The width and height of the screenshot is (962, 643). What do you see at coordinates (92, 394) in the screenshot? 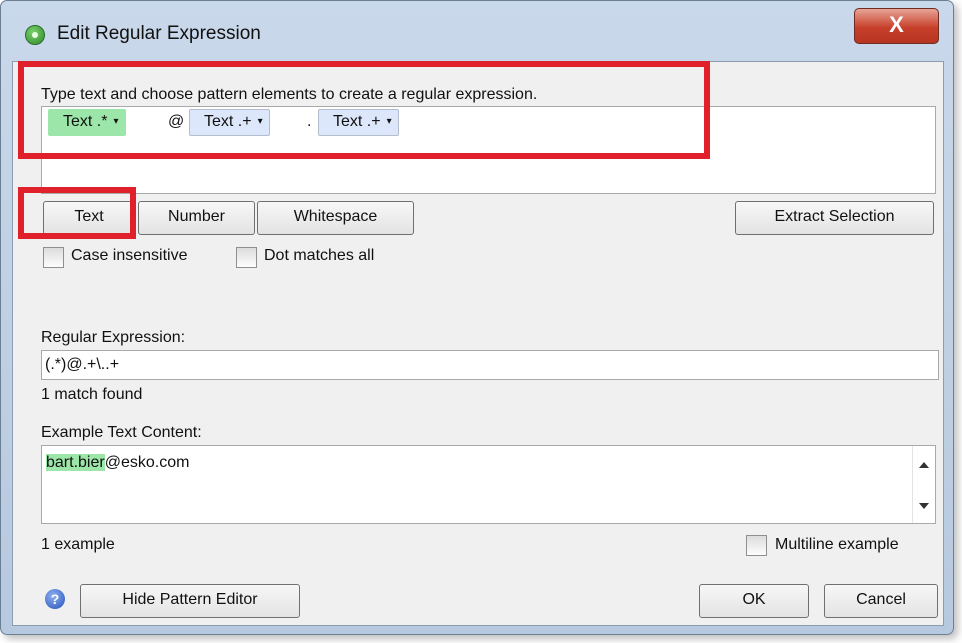
I see `match-status: 1 match found` at bounding box center [92, 394].